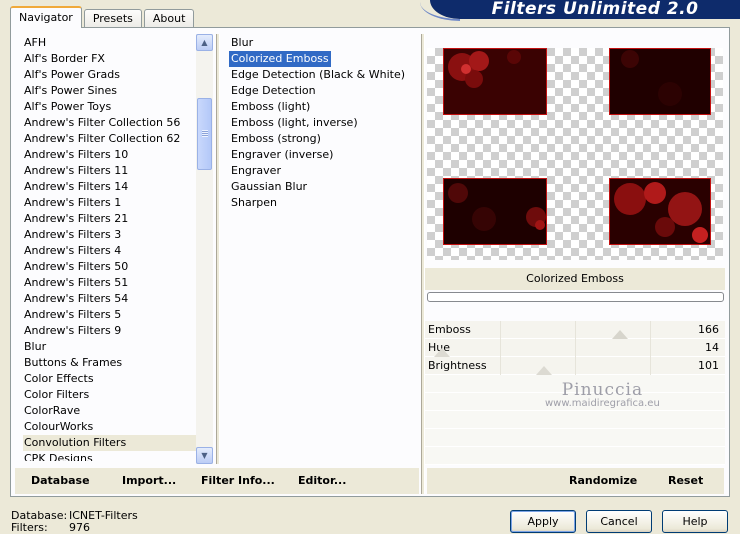 The height and width of the screenshot is (534, 740). I want to click on category-item: Andrew's Filters 3, so click(113, 235).